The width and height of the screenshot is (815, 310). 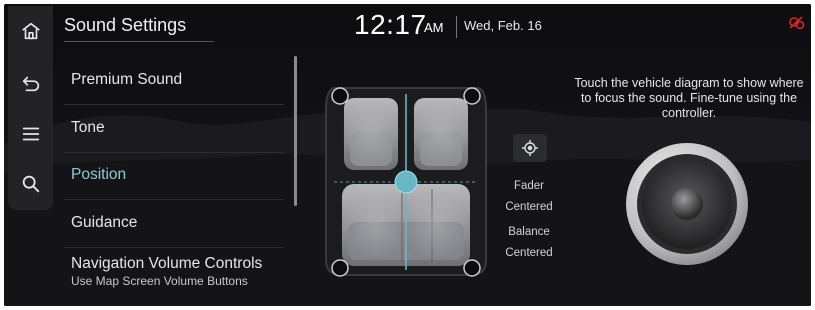 I want to click on menu-item-label: Navigation Volume Controls, so click(x=167, y=263).